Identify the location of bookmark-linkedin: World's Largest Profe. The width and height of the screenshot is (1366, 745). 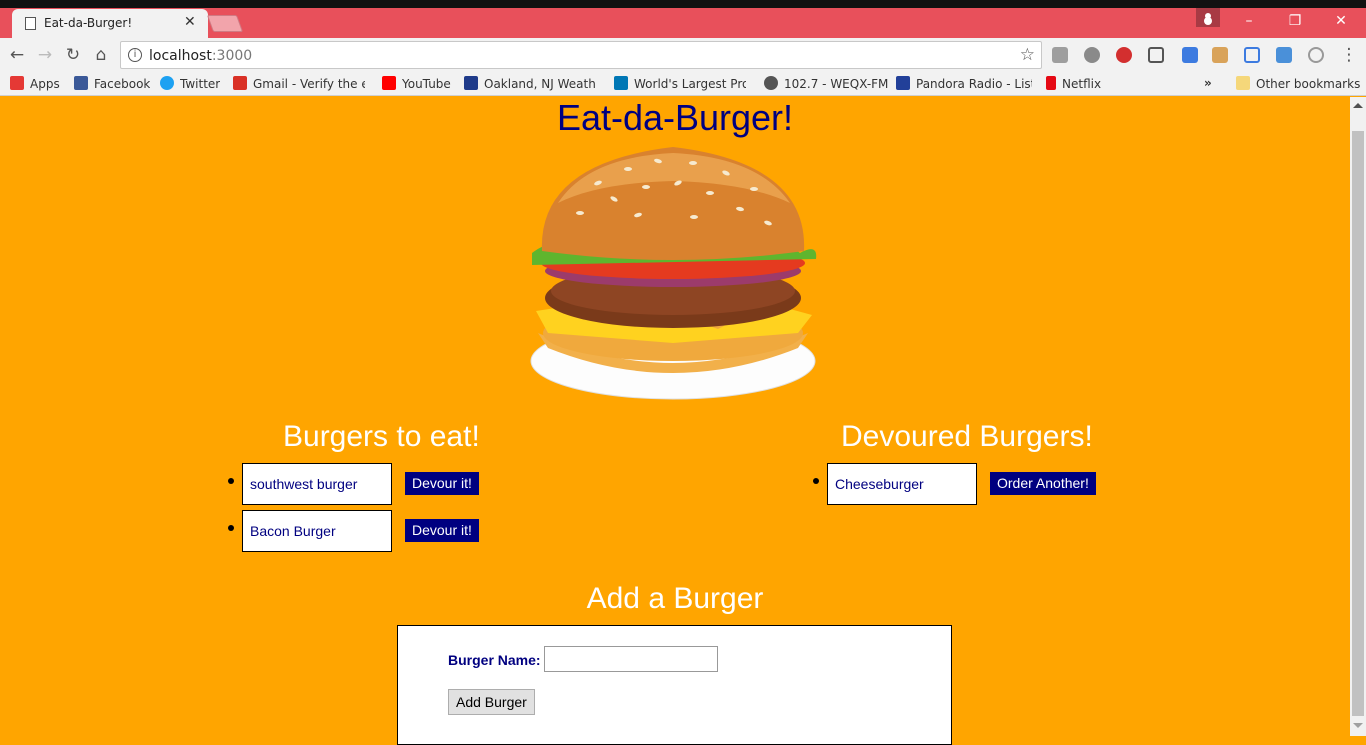
(680, 84).